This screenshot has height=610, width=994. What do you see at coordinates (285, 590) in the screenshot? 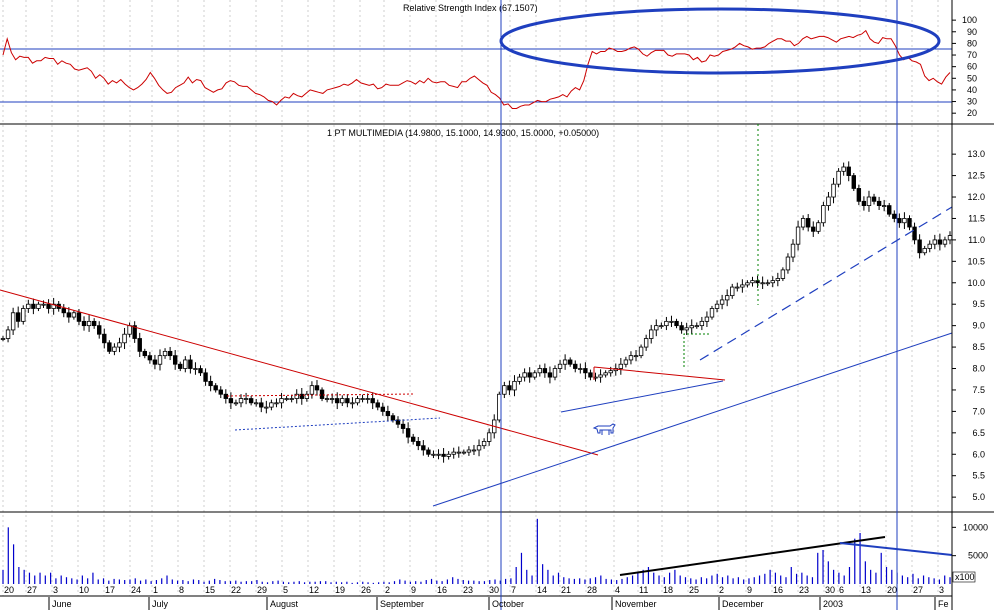
I see `x-day-label: 5` at bounding box center [285, 590].